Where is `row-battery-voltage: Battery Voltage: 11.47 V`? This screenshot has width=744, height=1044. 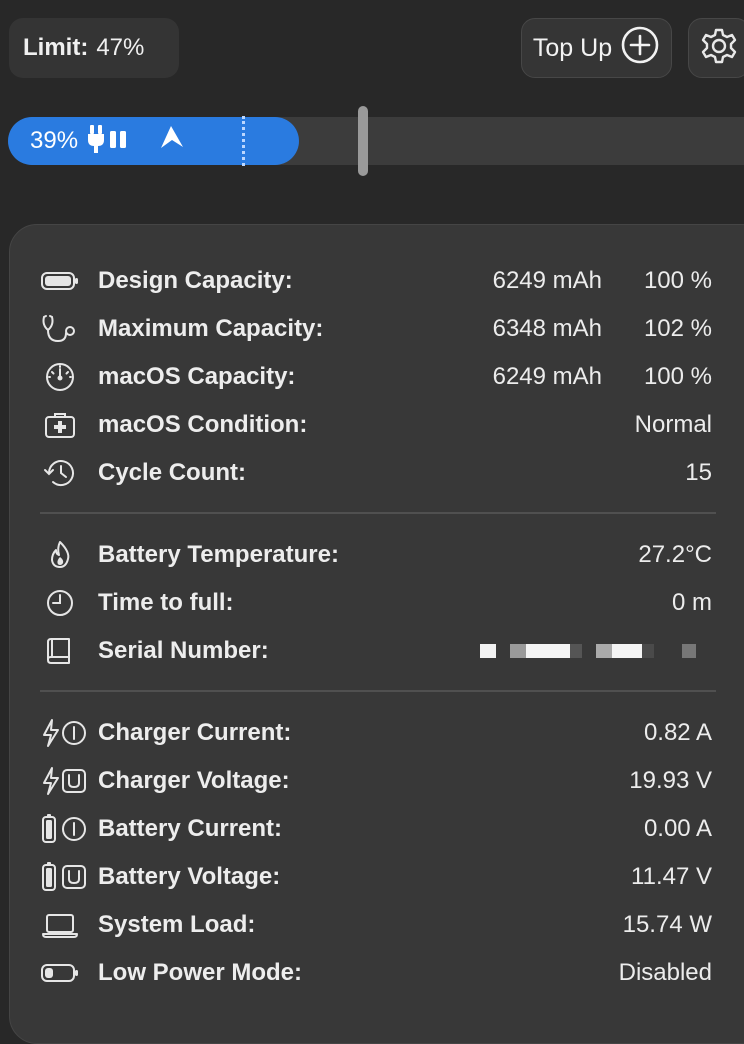 row-battery-voltage: Battery Voltage: 11.47 V is located at coordinates (380, 877).